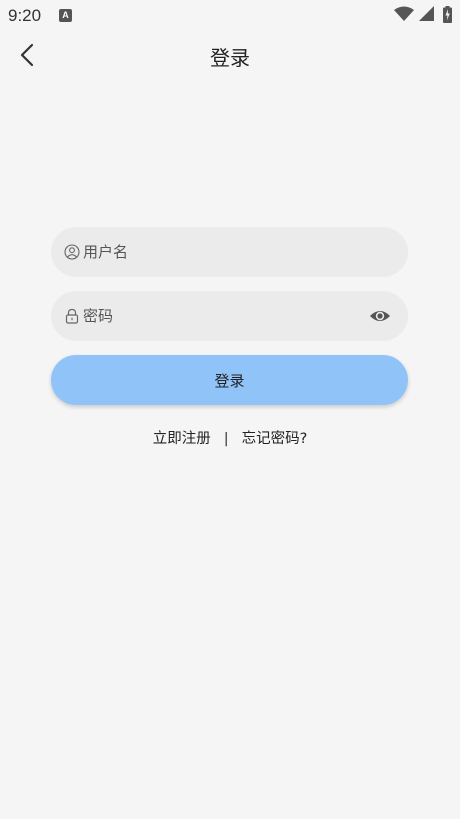 The width and height of the screenshot is (460, 819). What do you see at coordinates (65, 15) in the screenshot?
I see `a-letter-icon: A` at bounding box center [65, 15].